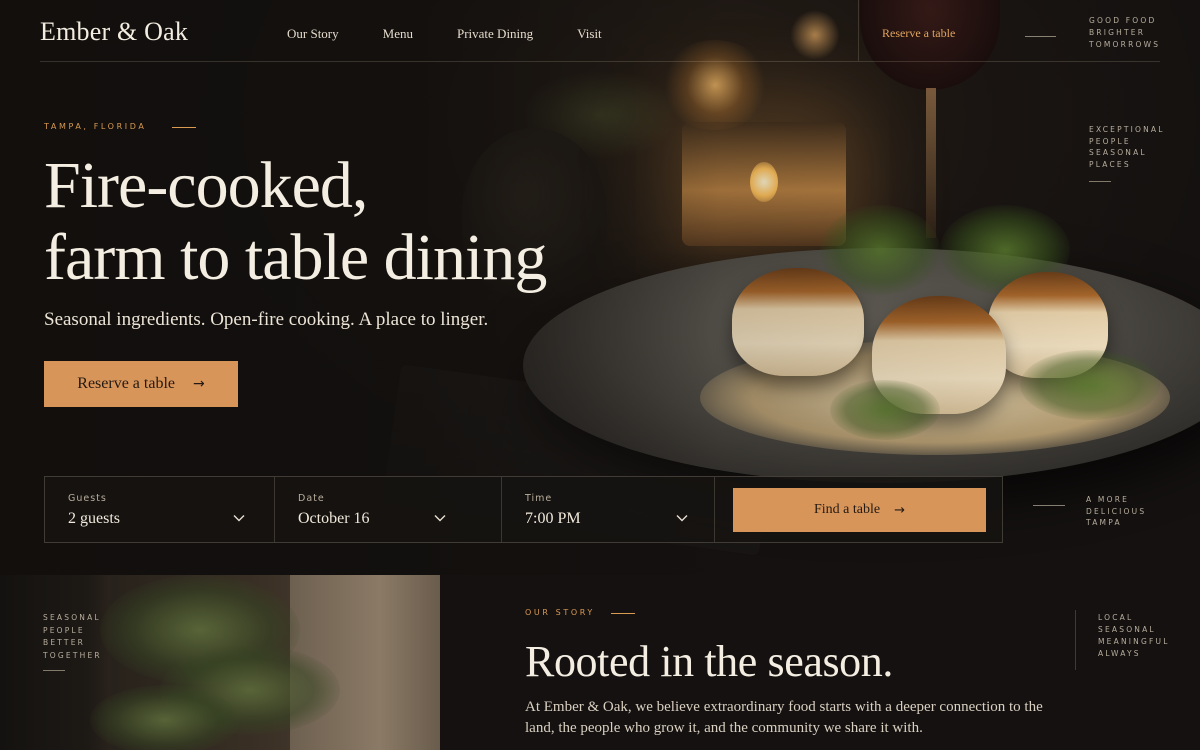 Image resolution: width=1200 pixels, height=750 pixels. I want to click on nav-dash, so click(1040, 36).